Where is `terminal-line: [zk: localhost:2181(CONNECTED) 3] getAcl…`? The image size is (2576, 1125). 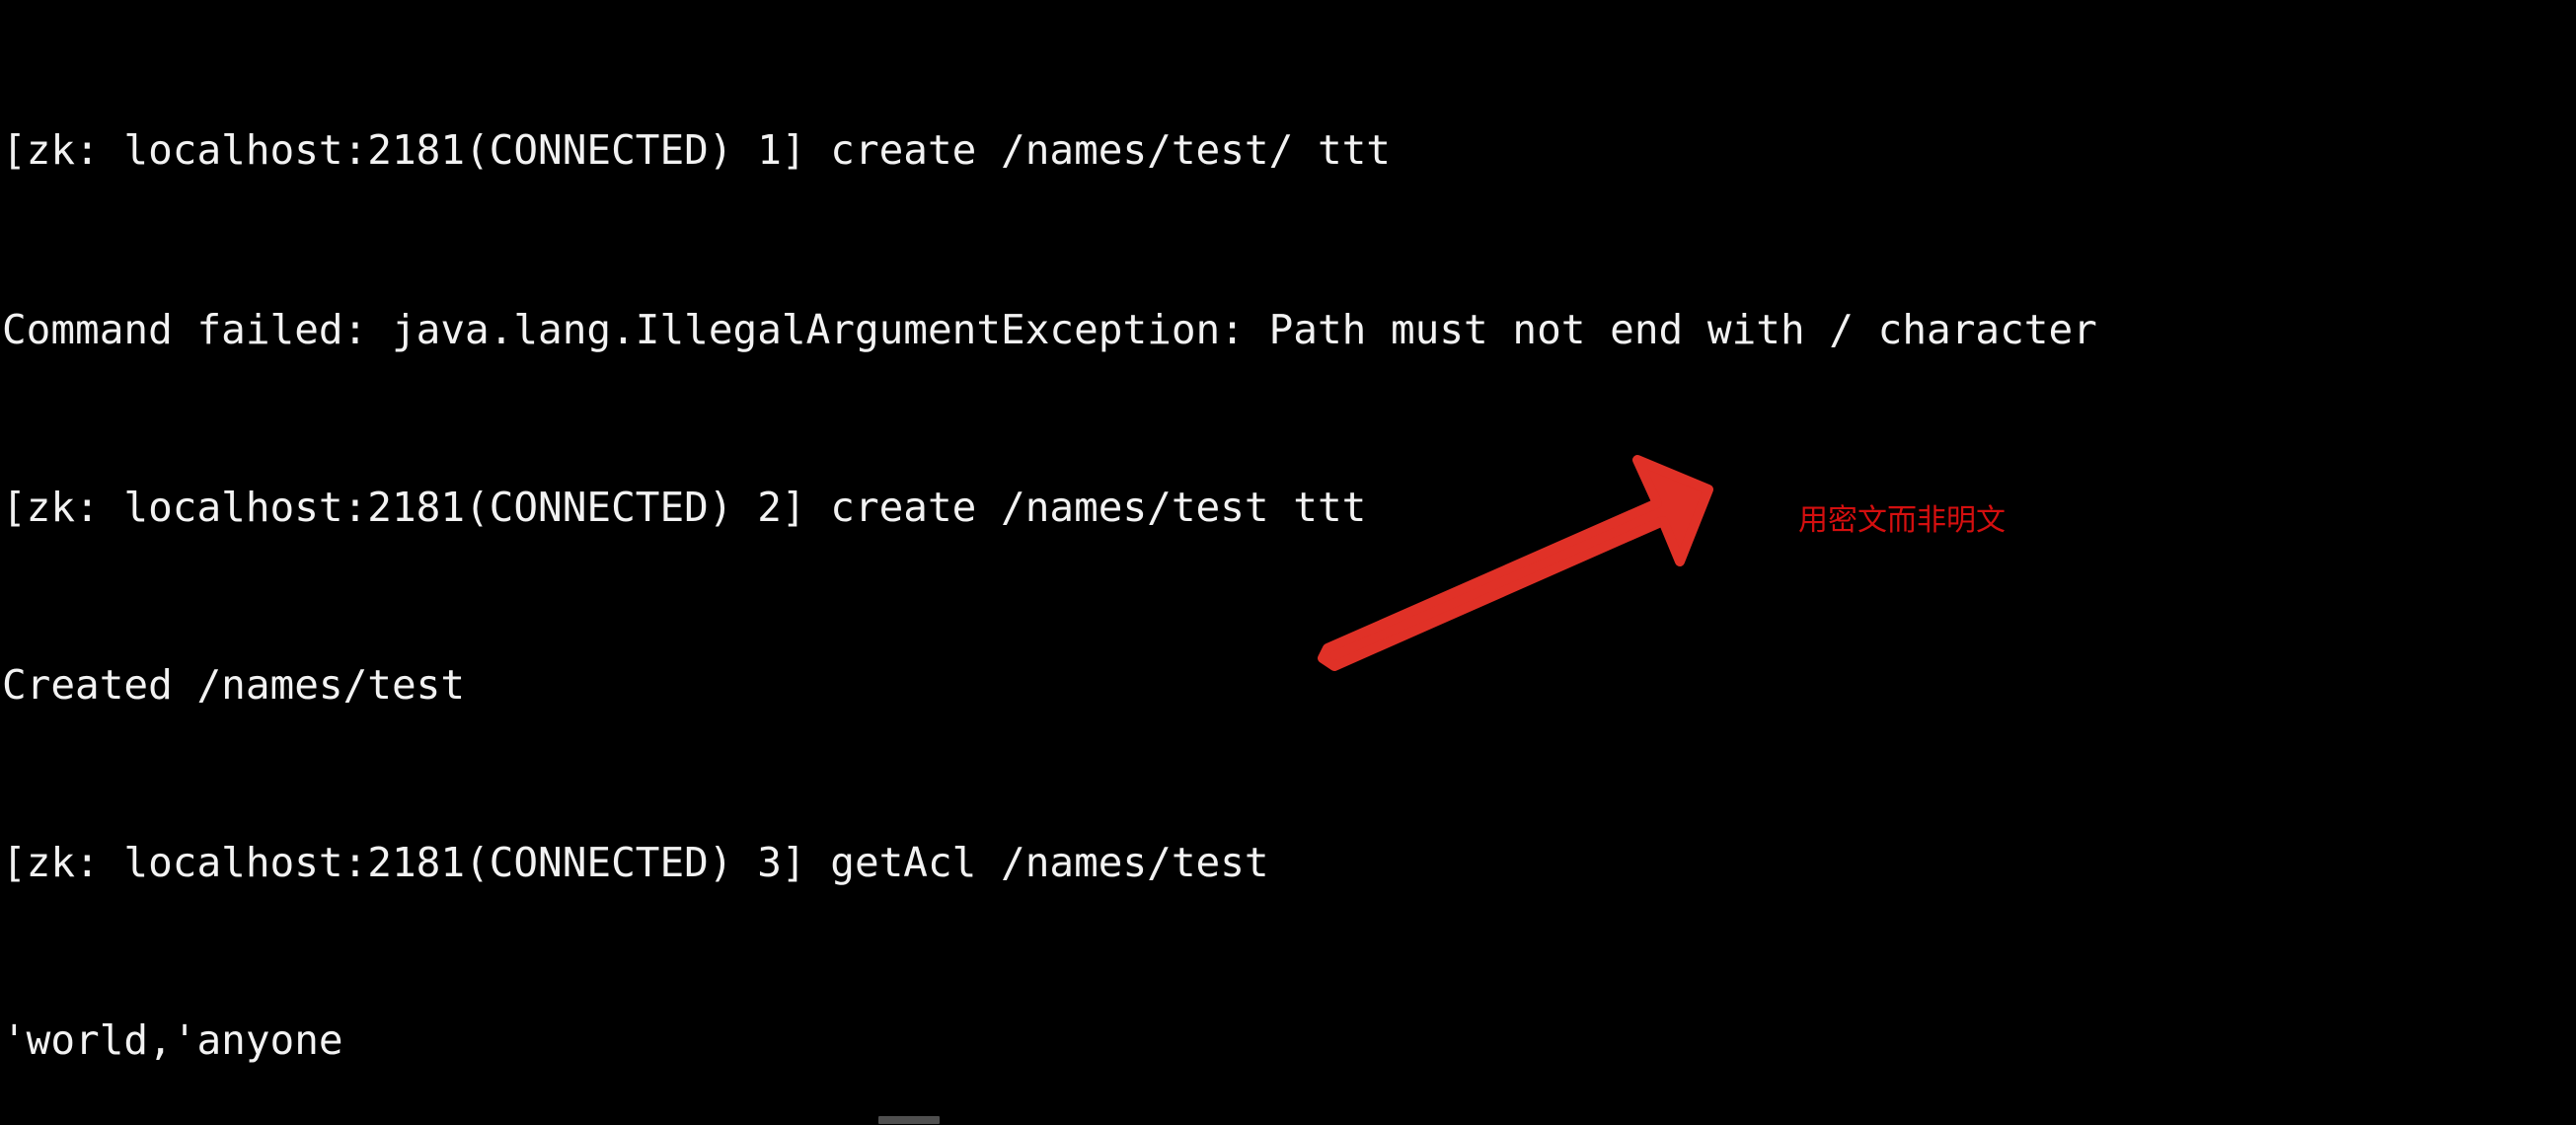 terminal-line: [zk: localhost:2181(CONNECTED) 3] getAcl… is located at coordinates (635, 863).